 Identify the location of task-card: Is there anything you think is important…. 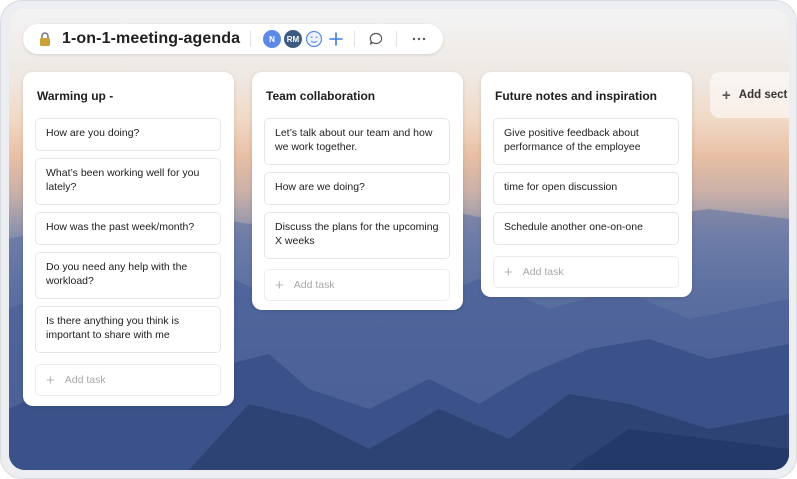
(128, 329).